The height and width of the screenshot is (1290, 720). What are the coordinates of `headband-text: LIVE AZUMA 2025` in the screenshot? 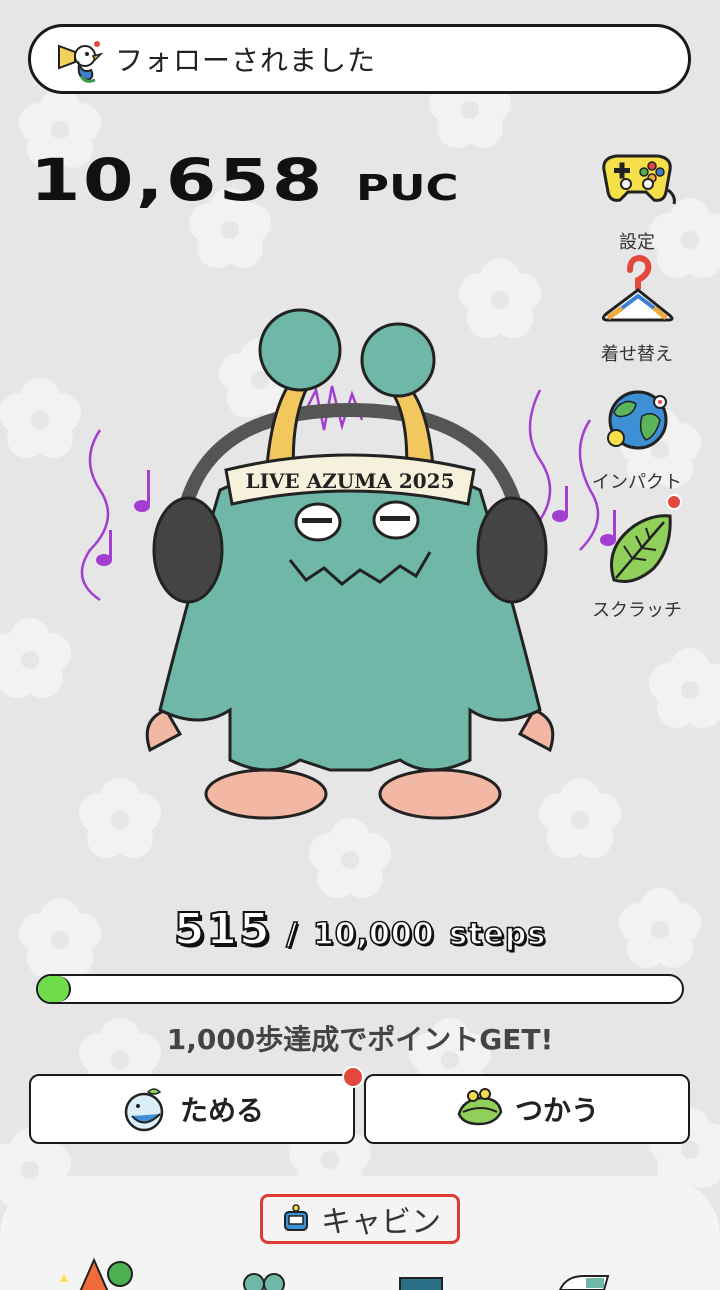 It's located at (350, 481).